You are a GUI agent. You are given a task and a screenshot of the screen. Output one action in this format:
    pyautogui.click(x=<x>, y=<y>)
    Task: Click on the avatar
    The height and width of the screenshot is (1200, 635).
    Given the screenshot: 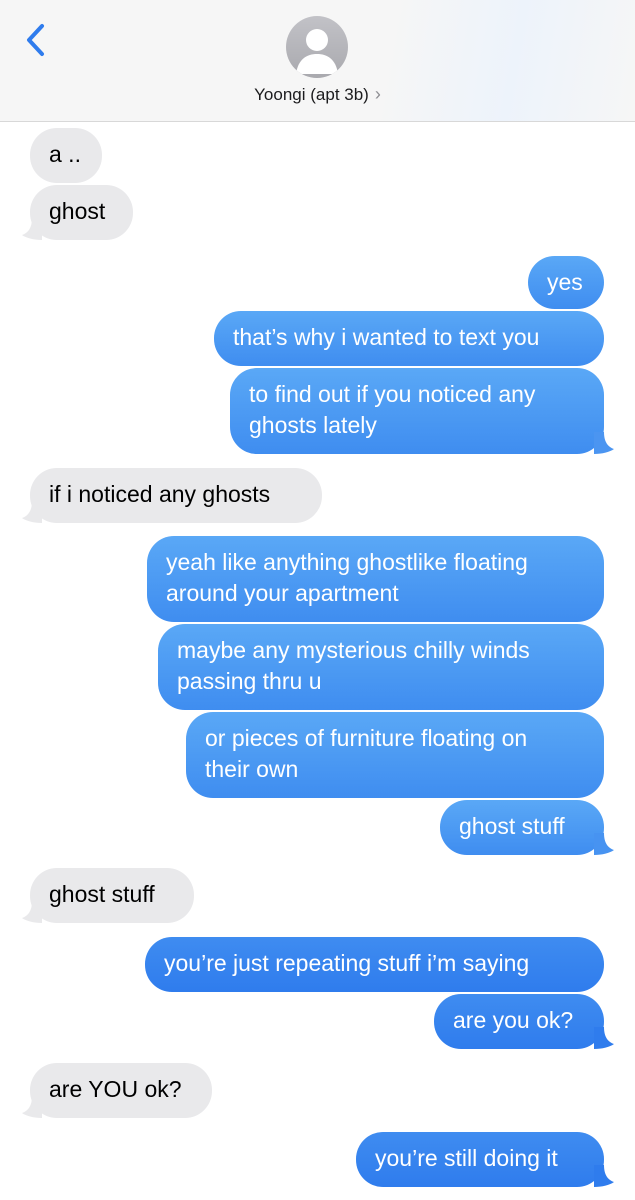 What is the action you would take?
    pyautogui.click(x=317, y=47)
    